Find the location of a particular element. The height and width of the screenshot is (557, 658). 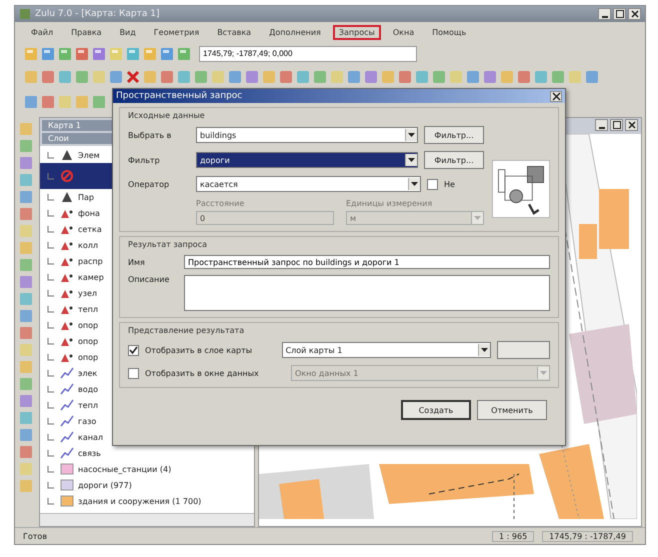

field-label: Единицы измерения is located at coordinates (390, 203).